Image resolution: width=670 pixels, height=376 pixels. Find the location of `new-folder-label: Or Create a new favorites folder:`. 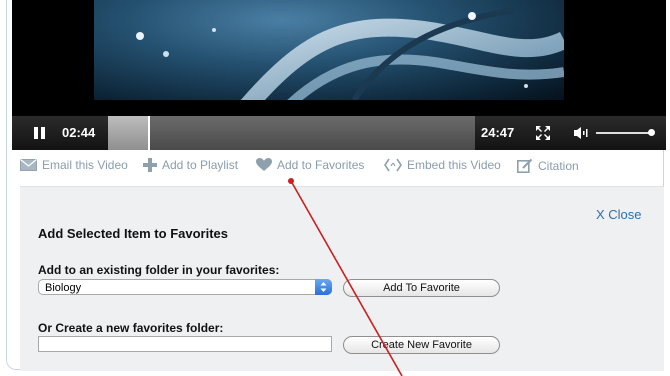

new-folder-label: Or Create a new favorites folder: is located at coordinates (131, 328).